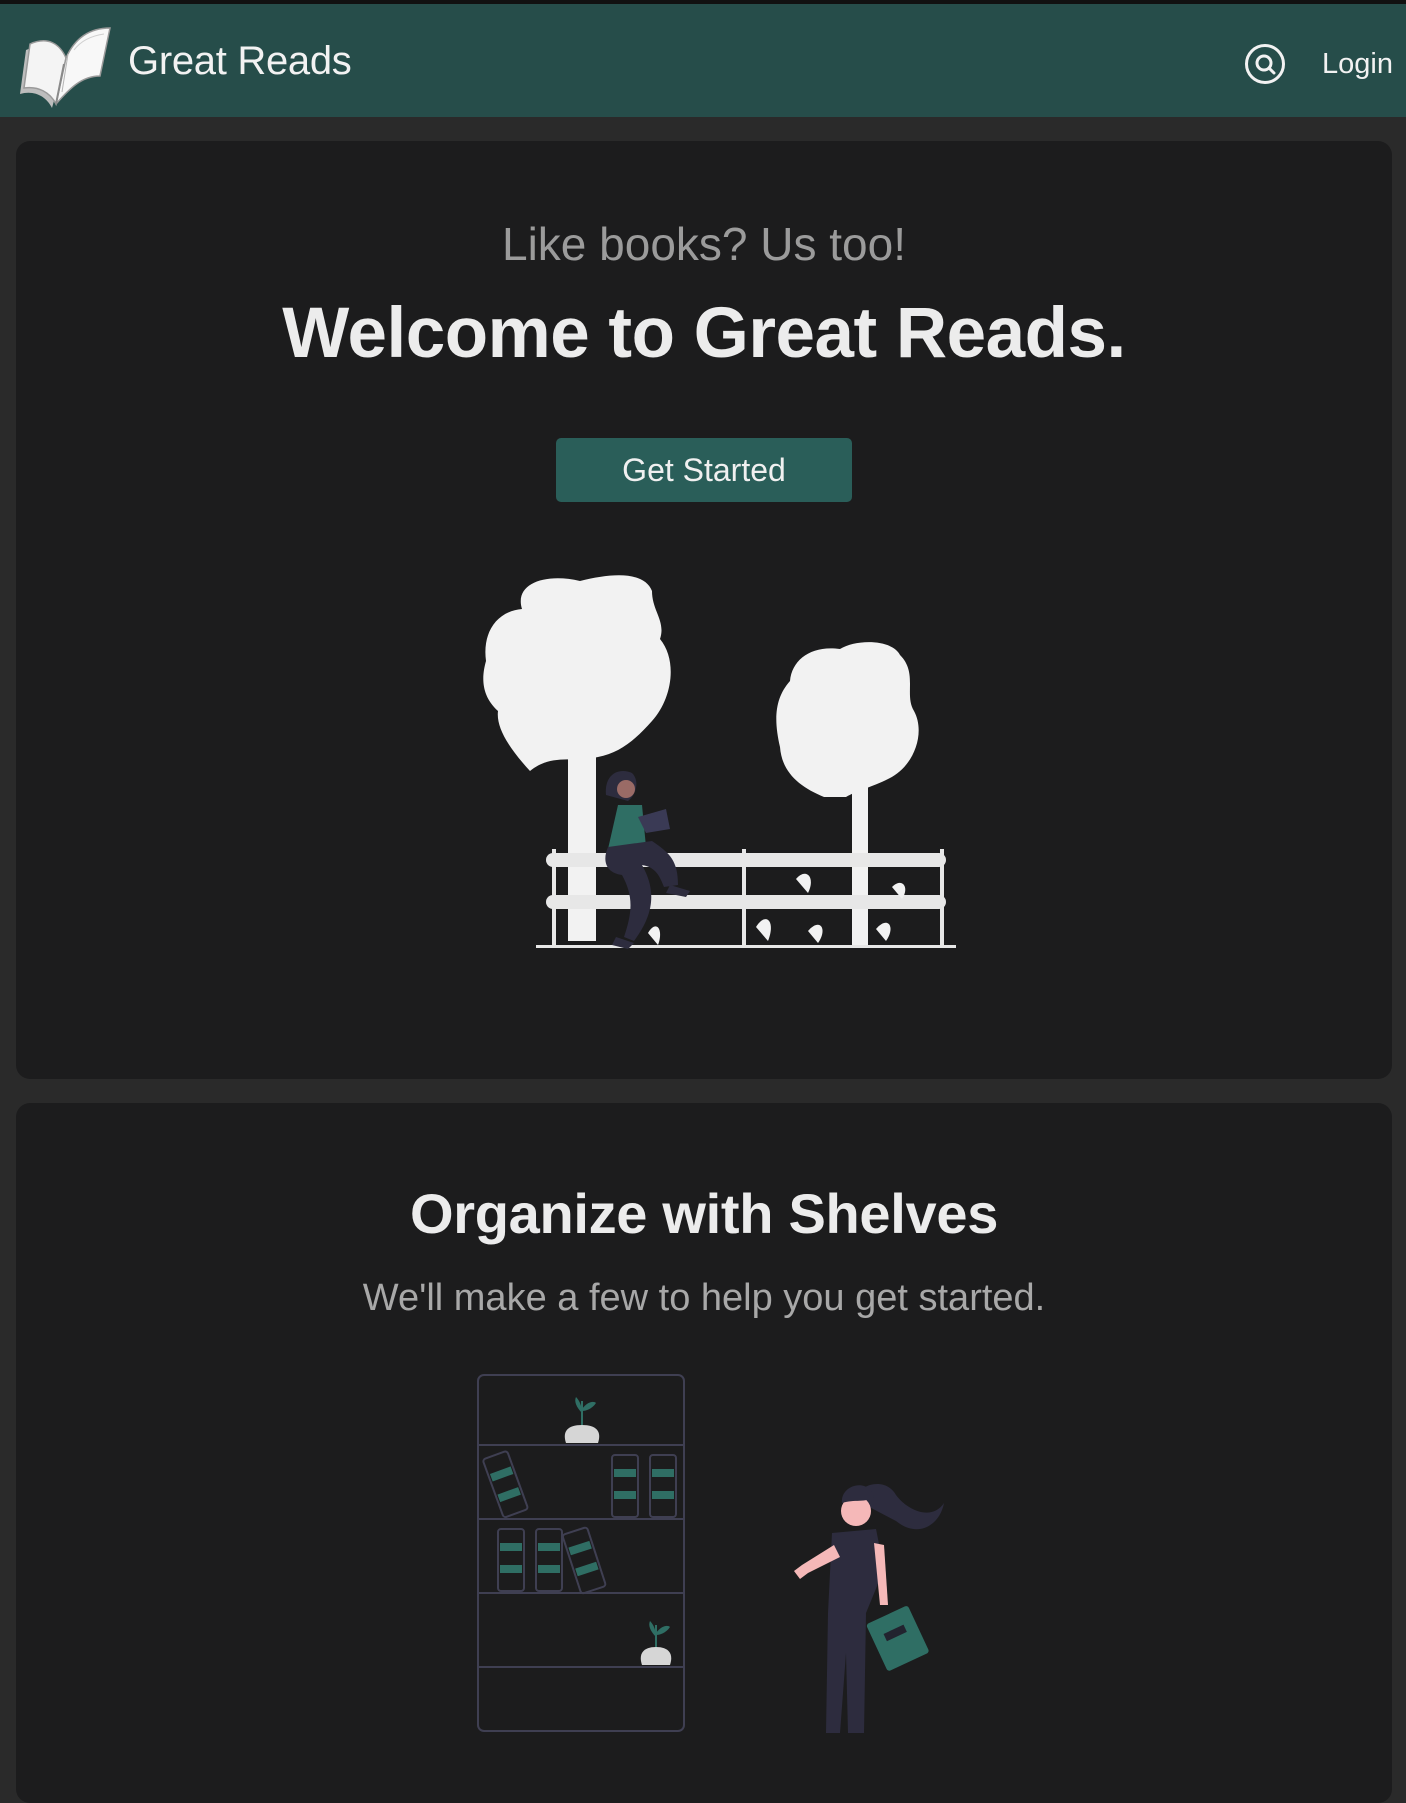 The height and width of the screenshot is (1803, 1406). Describe the element at coordinates (703, 60) in the screenshot. I see `navbar: Great Reads Login` at that location.